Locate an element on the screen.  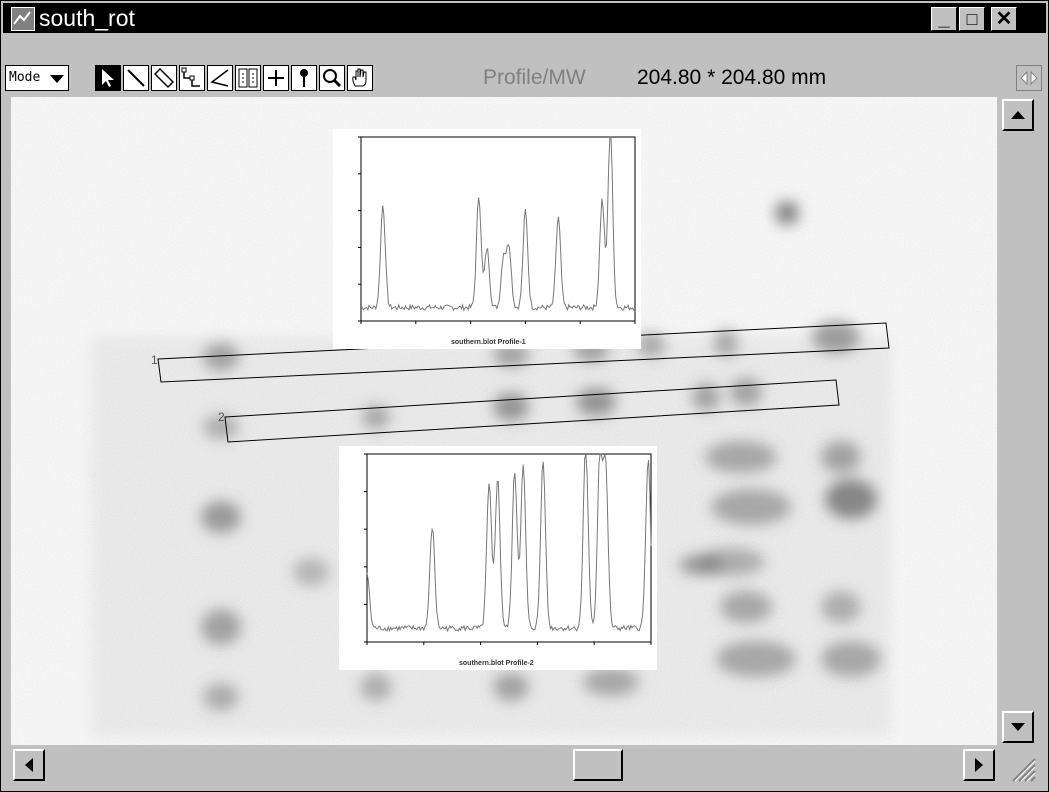
line-tool-icon is located at coordinates (136, 78).